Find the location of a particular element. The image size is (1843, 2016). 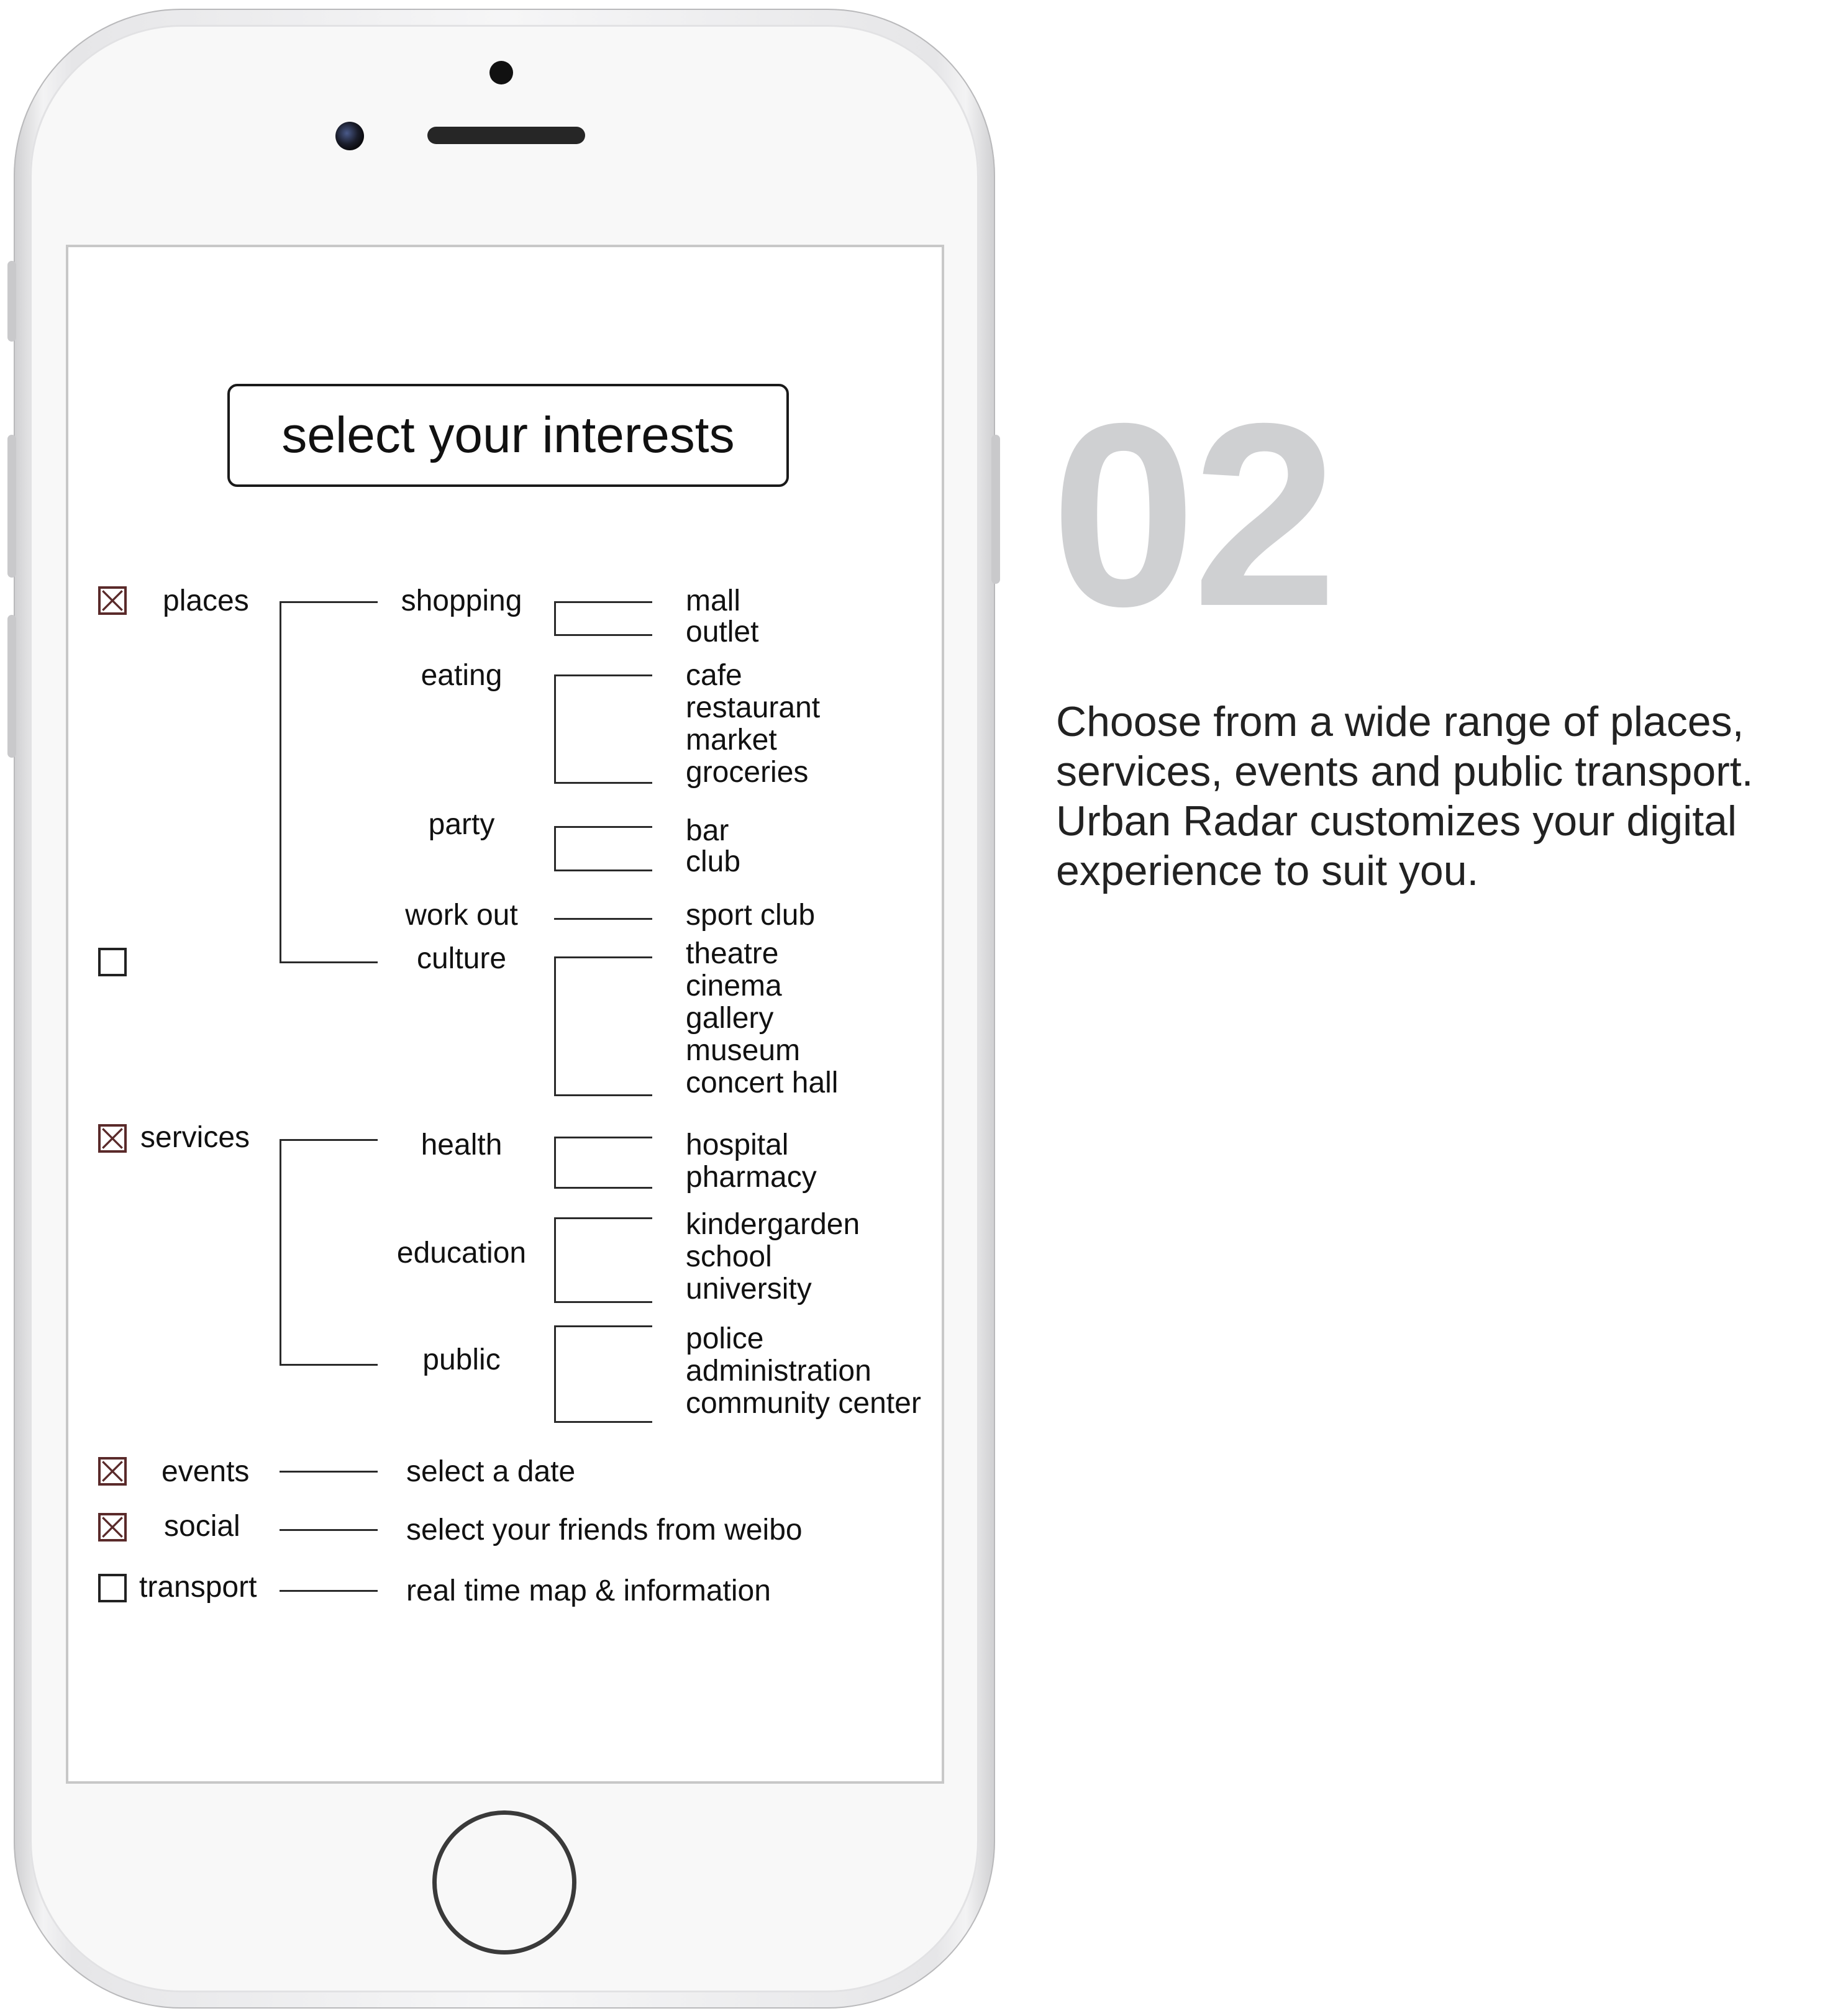

volume-up-button is located at coordinates (11, 506).